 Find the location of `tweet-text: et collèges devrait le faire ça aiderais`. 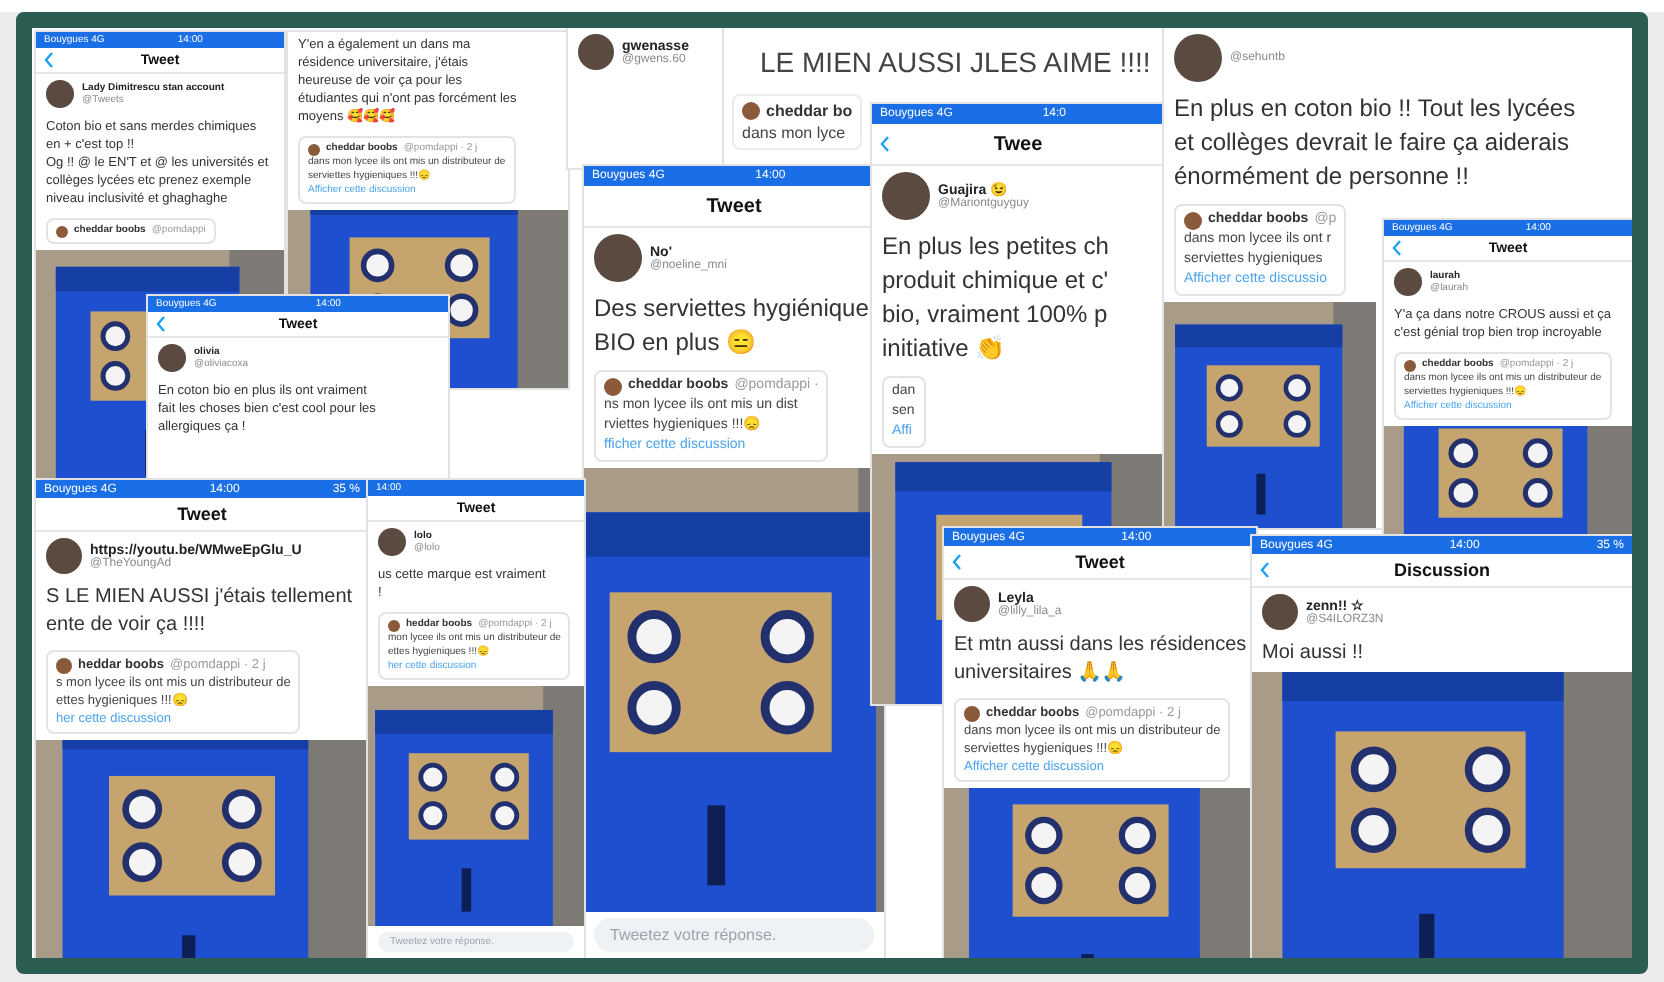

tweet-text: et collèges devrait le faire ça aiderais is located at coordinates (1372, 143).